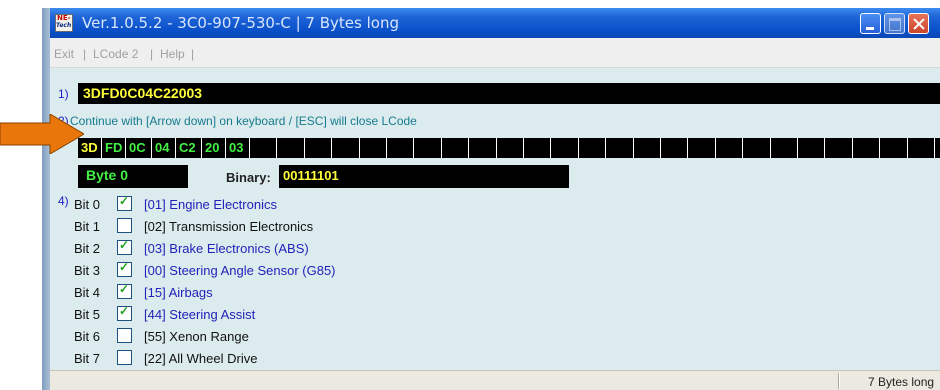 The height and width of the screenshot is (390, 940). I want to click on bit-label: Bit 0, so click(87, 204).